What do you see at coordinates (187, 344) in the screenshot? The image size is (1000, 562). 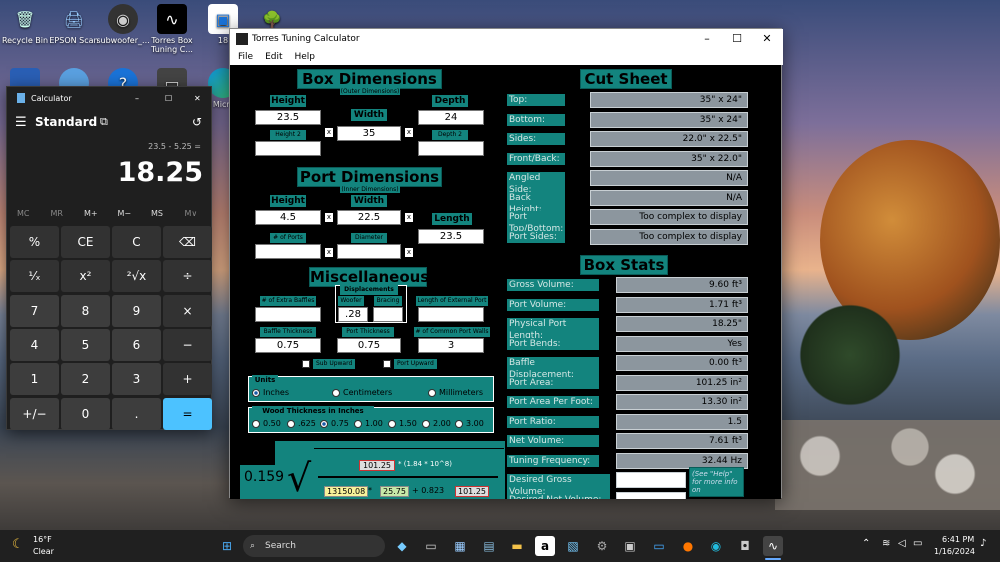 I see `calc-key-minus: −` at bounding box center [187, 344].